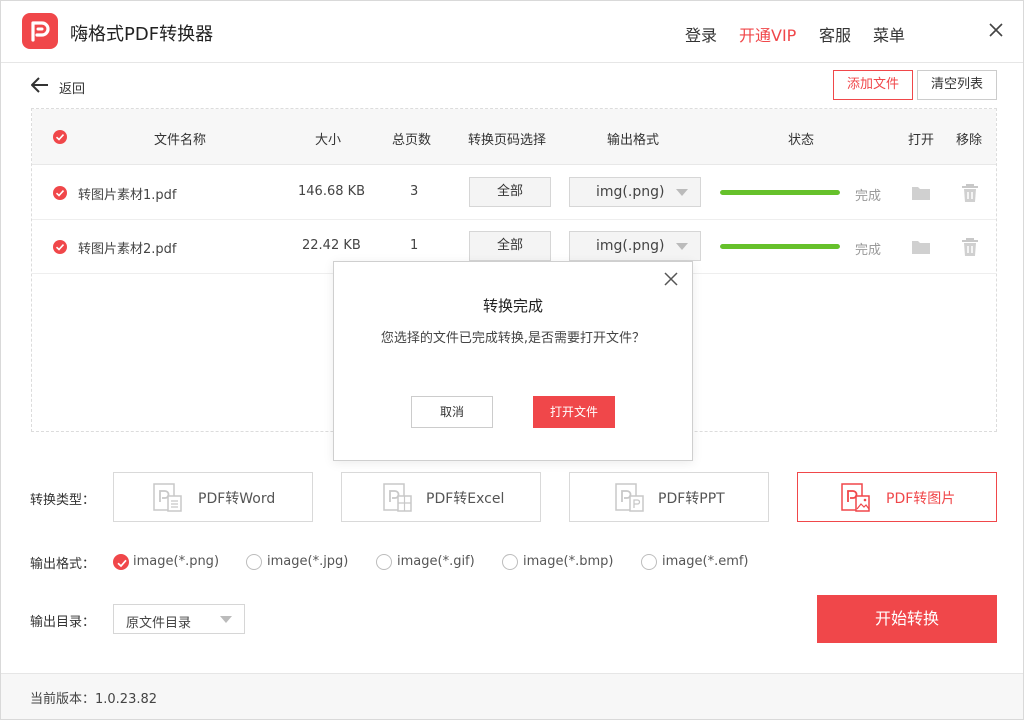 Image resolution: width=1024 pixels, height=720 pixels. What do you see at coordinates (63, 564) in the screenshot?
I see `output-format-label: 输出格式：` at bounding box center [63, 564].